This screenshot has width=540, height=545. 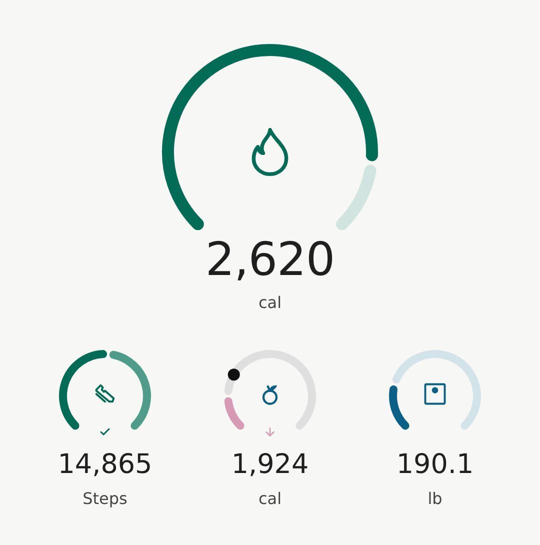 I want to click on gauge-track, so click(x=356, y=197).